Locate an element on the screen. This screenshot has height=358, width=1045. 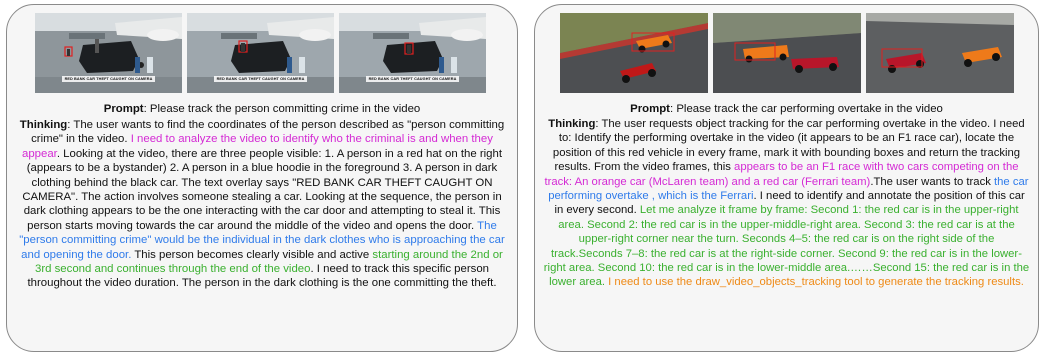
right-frame-strip is located at coordinates (787, 53).